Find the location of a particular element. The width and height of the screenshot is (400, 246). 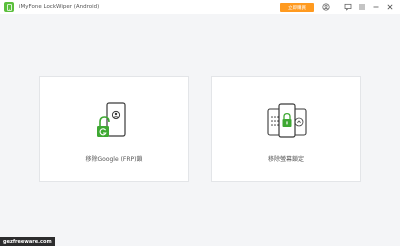

title-bar: iMyFone LockWiper (Android) 立即購買 is located at coordinates (200, 7).